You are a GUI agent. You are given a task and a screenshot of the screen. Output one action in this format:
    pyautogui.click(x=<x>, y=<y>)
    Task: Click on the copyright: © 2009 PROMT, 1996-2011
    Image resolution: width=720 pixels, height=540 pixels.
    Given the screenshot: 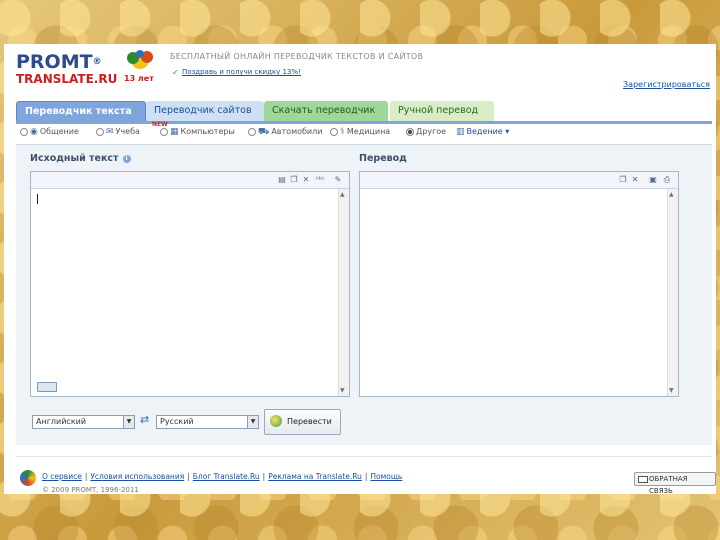 What is the action you would take?
    pyautogui.click(x=90, y=490)
    